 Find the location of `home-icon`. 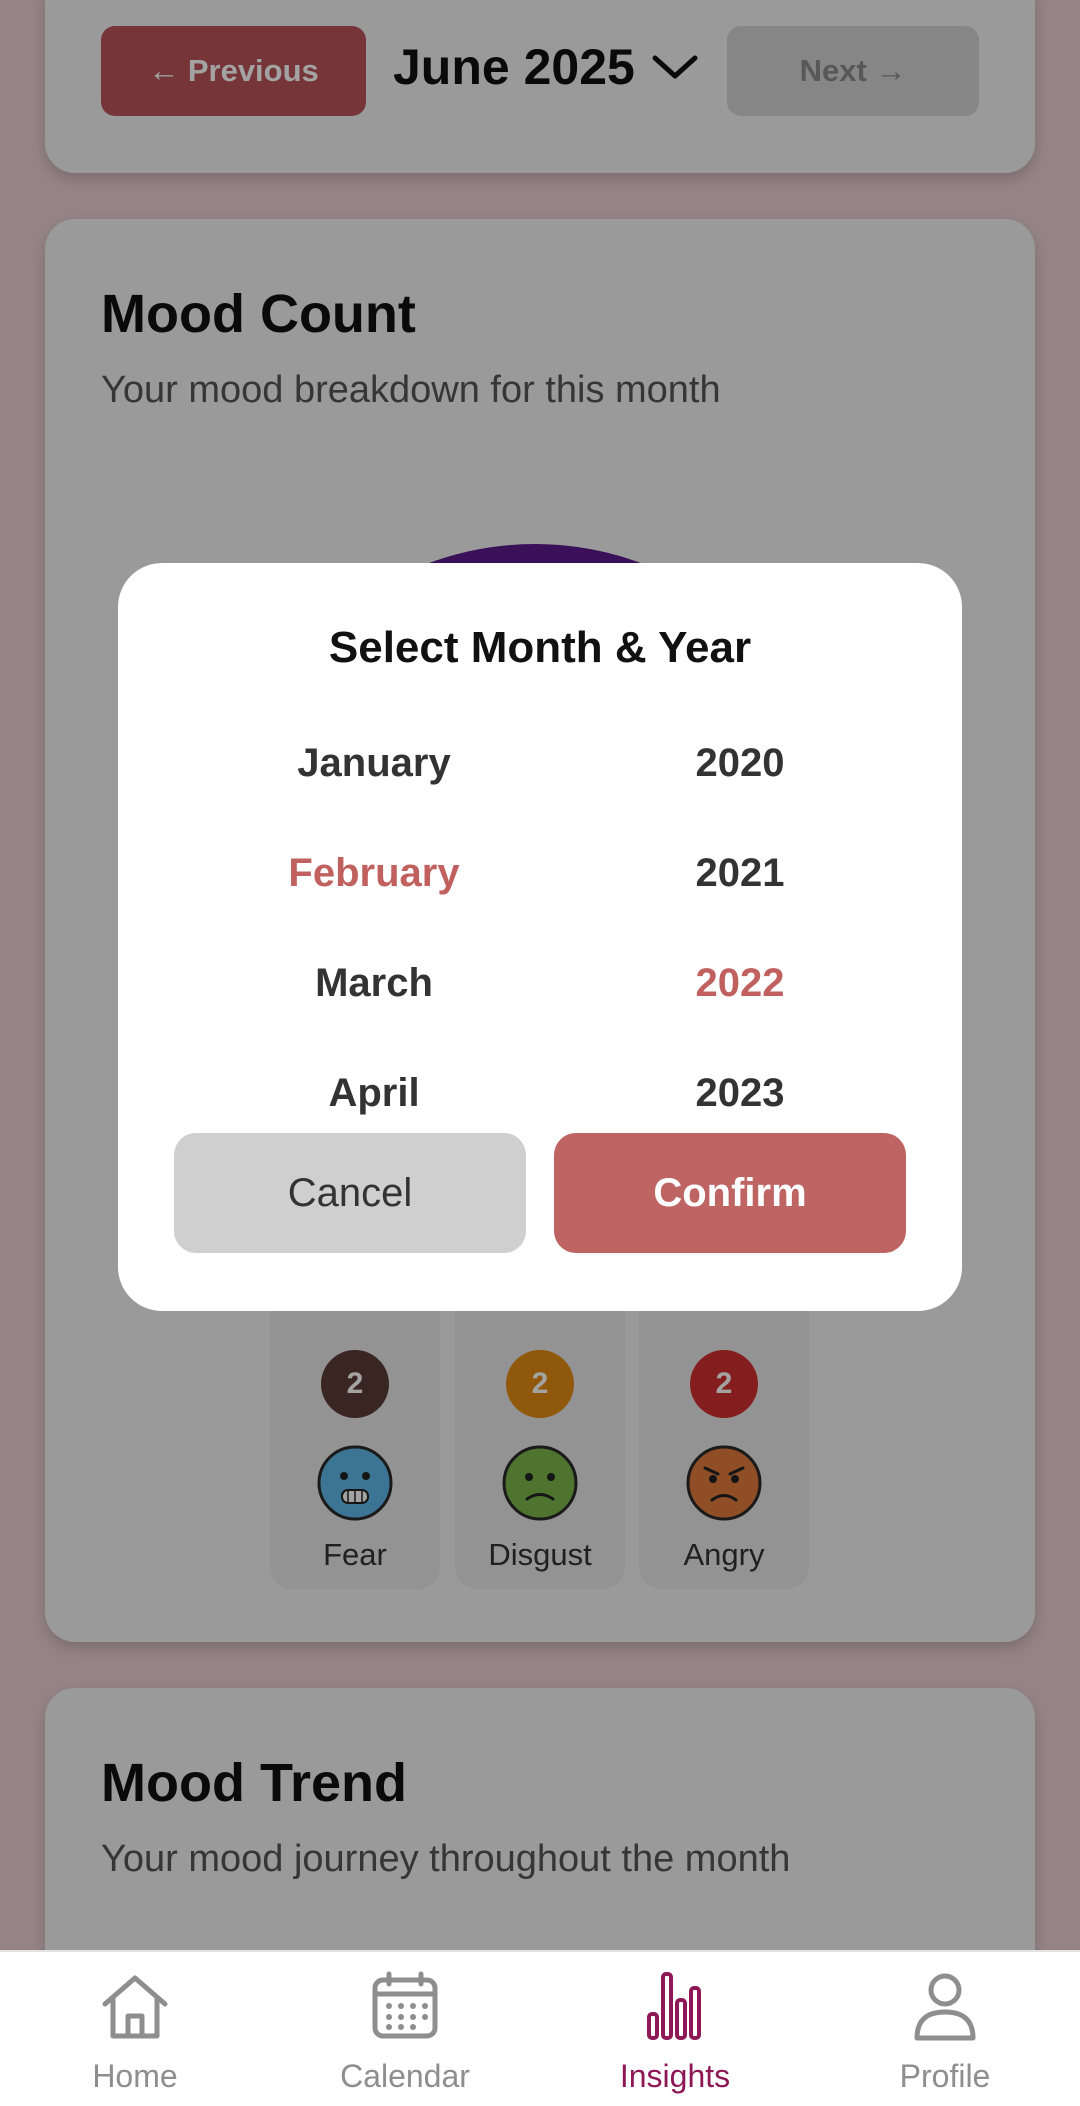

home-icon is located at coordinates (135, 2007).